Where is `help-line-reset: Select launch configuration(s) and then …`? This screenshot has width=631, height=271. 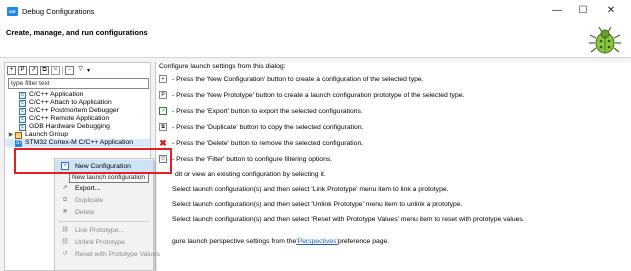 help-line-reset: Select launch configuration(s) and then … is located at coordinates (348, 219).